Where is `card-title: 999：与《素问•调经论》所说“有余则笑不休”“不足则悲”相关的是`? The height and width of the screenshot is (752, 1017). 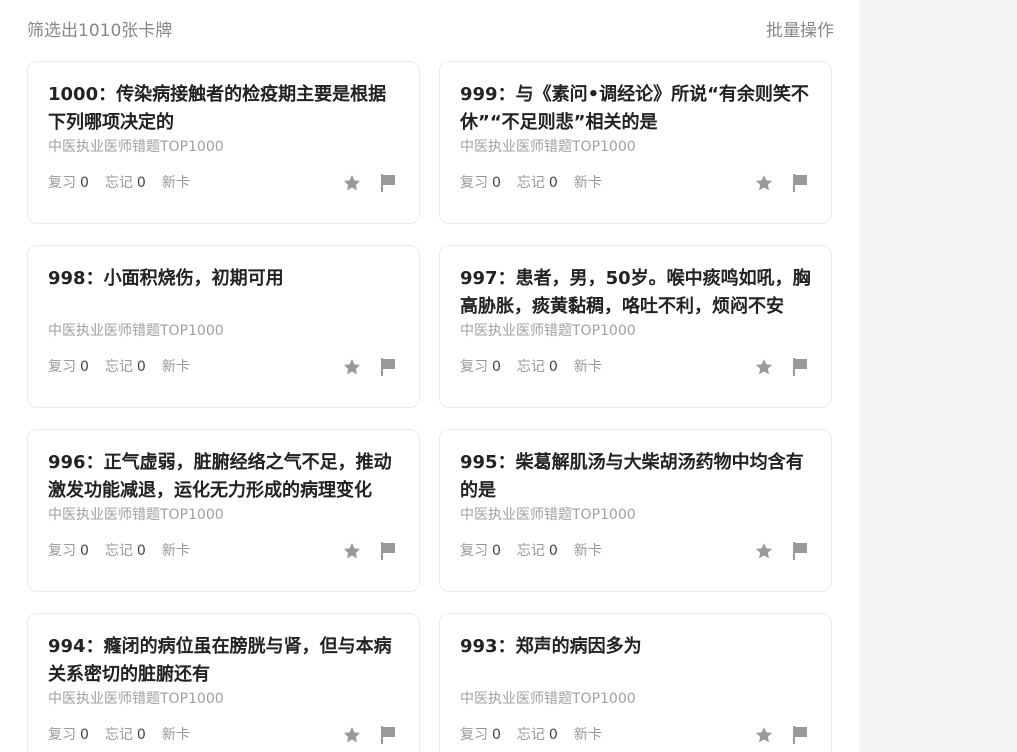 card-title: 999：与《素问•调经论》所说“有余则笑不休”“不足则悲”相关的是 is located at coordinates (634, 108).